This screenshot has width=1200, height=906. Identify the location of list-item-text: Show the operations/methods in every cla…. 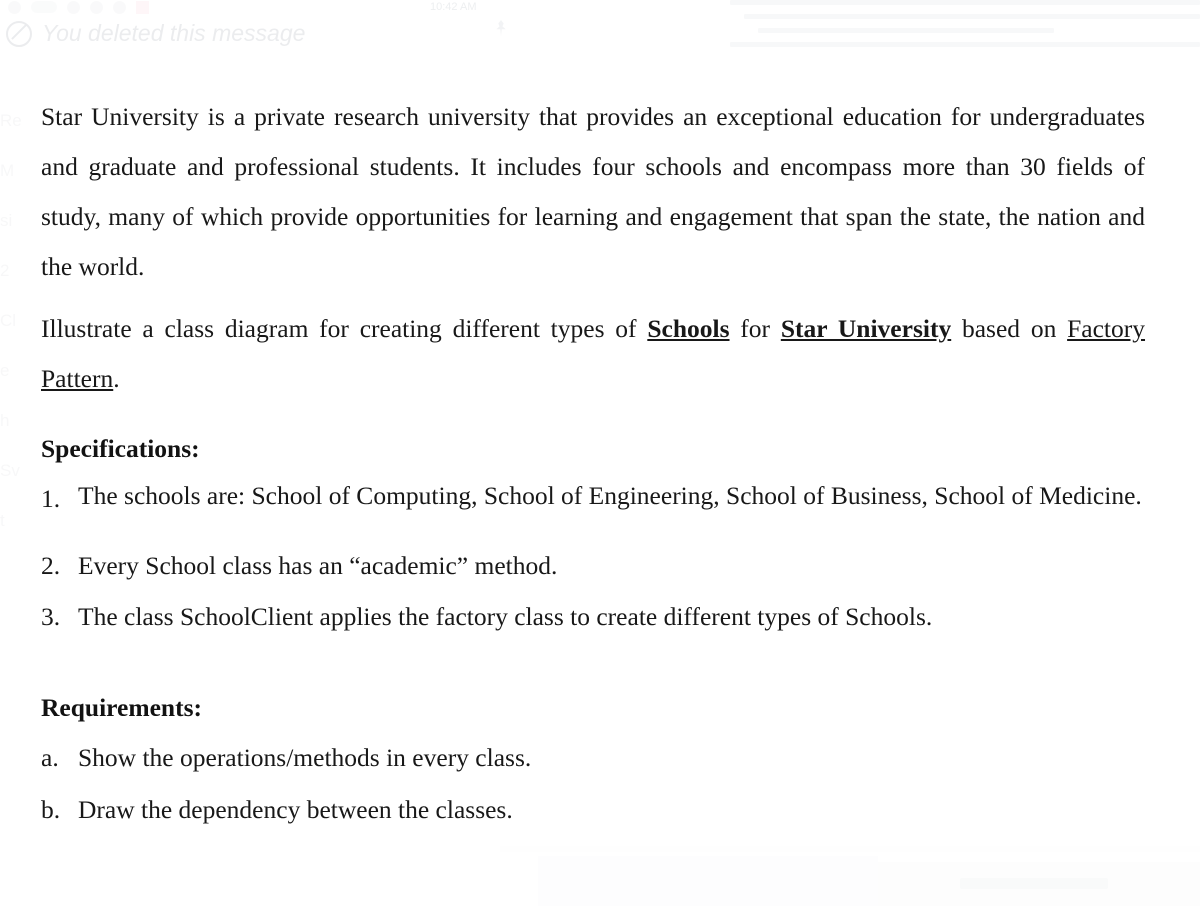
(305, 757).